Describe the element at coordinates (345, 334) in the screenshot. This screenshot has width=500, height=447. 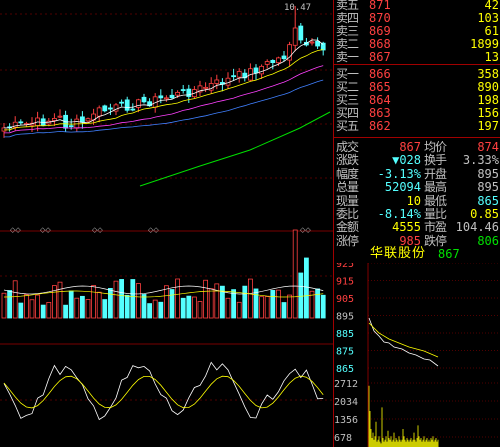
I see `price-tick: 885` at that location.